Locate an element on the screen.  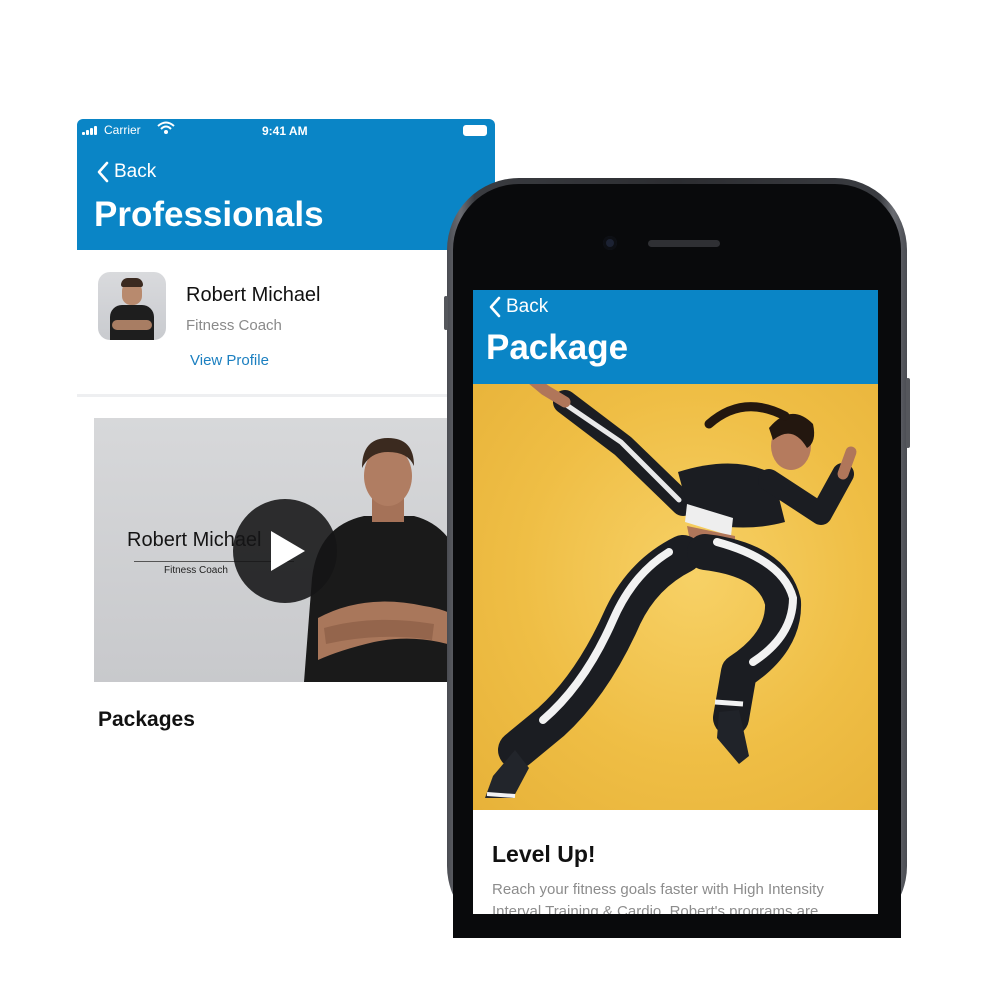
professional-role: Fitness Coach is located at coordinates (234, 325).